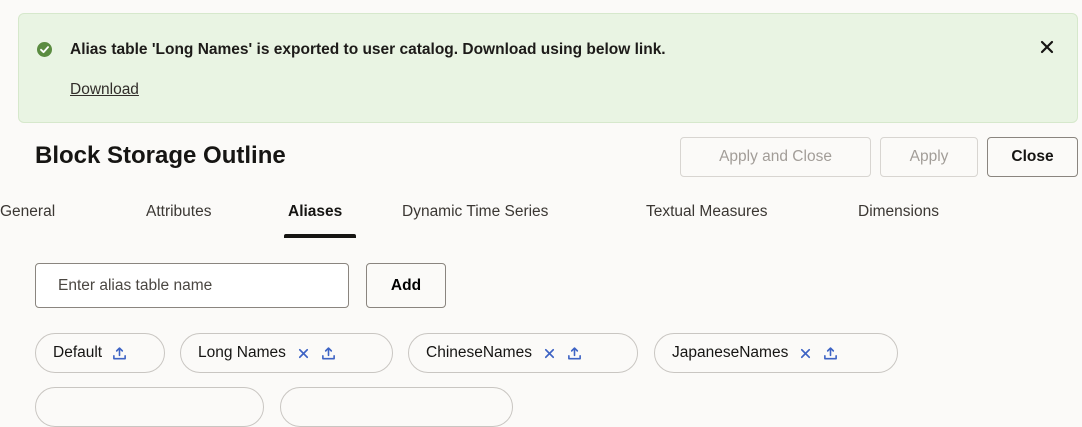 The image size is (1082, 427). Describe the element at coordinates (104, 90) in the screenshot. I see `download-link: Download` at that location.